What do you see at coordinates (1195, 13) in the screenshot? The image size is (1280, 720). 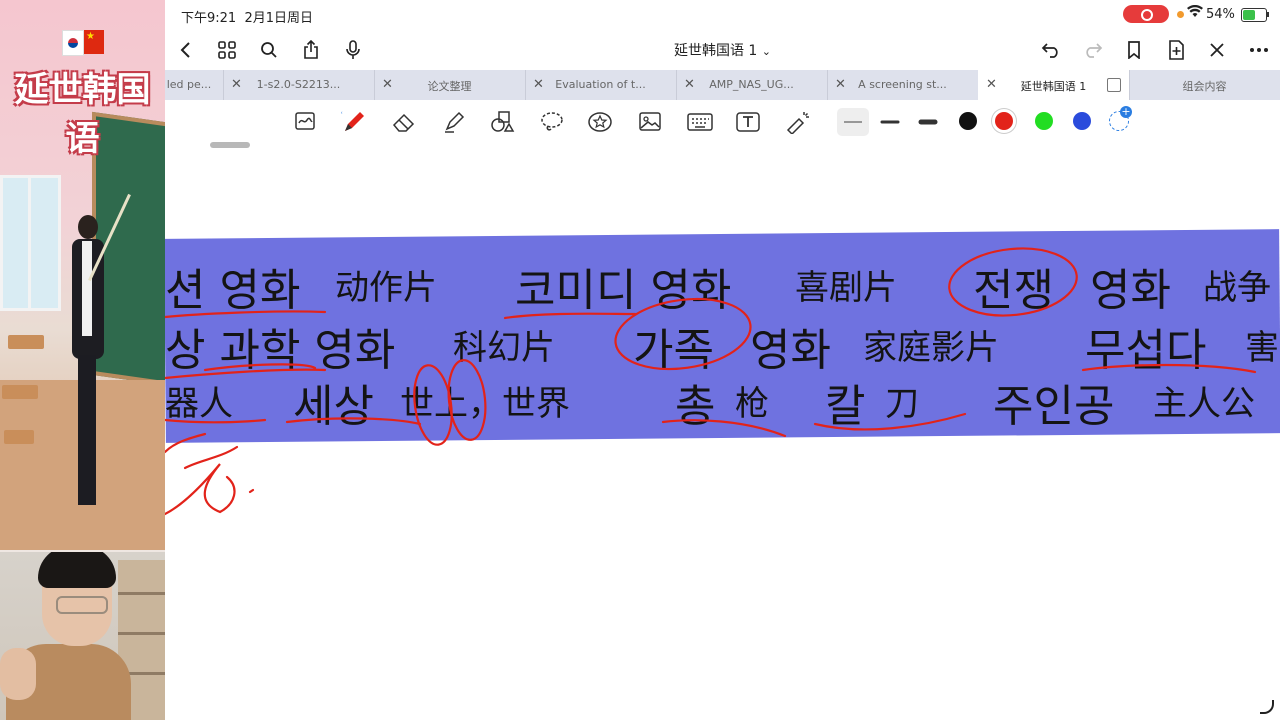 I see `wifi-icon` at bounding box center [1195, 13].